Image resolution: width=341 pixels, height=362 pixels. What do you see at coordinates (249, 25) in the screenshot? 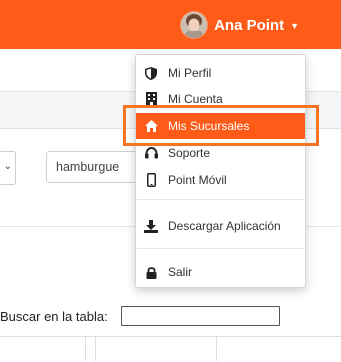
I see `user-name: Ana Point` at bounding box center [249, 25].